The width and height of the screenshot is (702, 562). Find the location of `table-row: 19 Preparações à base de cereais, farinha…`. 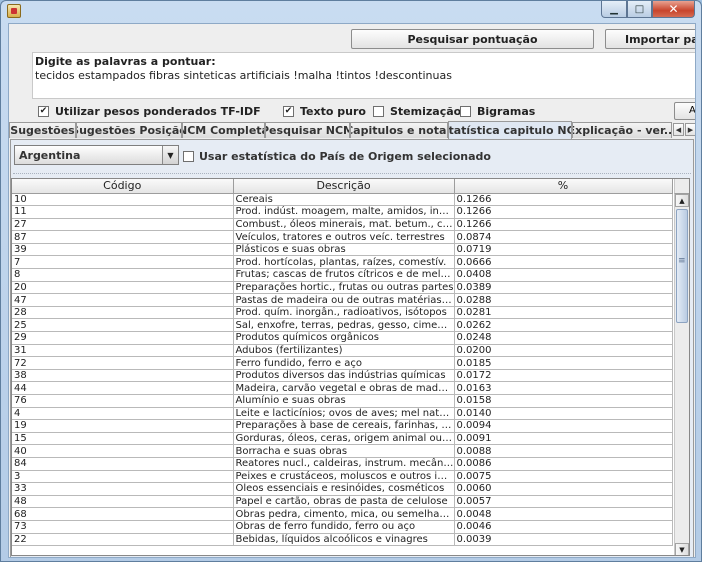

table-row: 19 Preparações à base de cereais, farinha… is located at coordinates (342, 426).